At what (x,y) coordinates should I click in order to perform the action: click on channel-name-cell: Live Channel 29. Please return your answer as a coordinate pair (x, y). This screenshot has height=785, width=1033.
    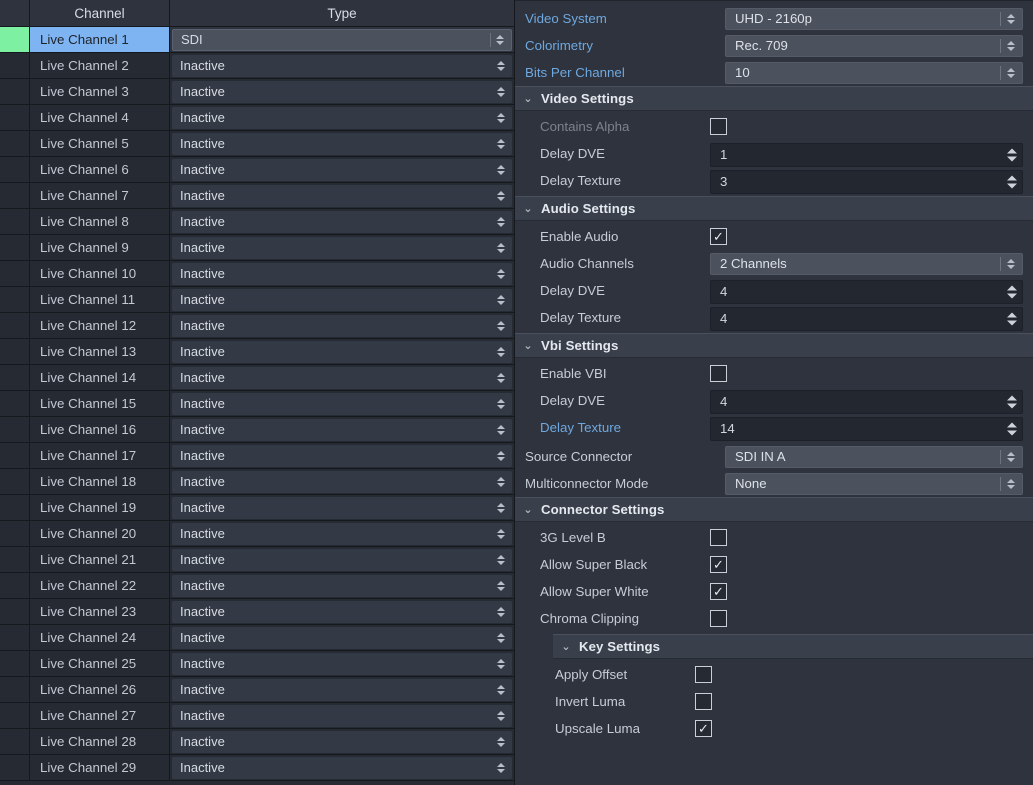
    Looking at the image, I should click on (100, 767).